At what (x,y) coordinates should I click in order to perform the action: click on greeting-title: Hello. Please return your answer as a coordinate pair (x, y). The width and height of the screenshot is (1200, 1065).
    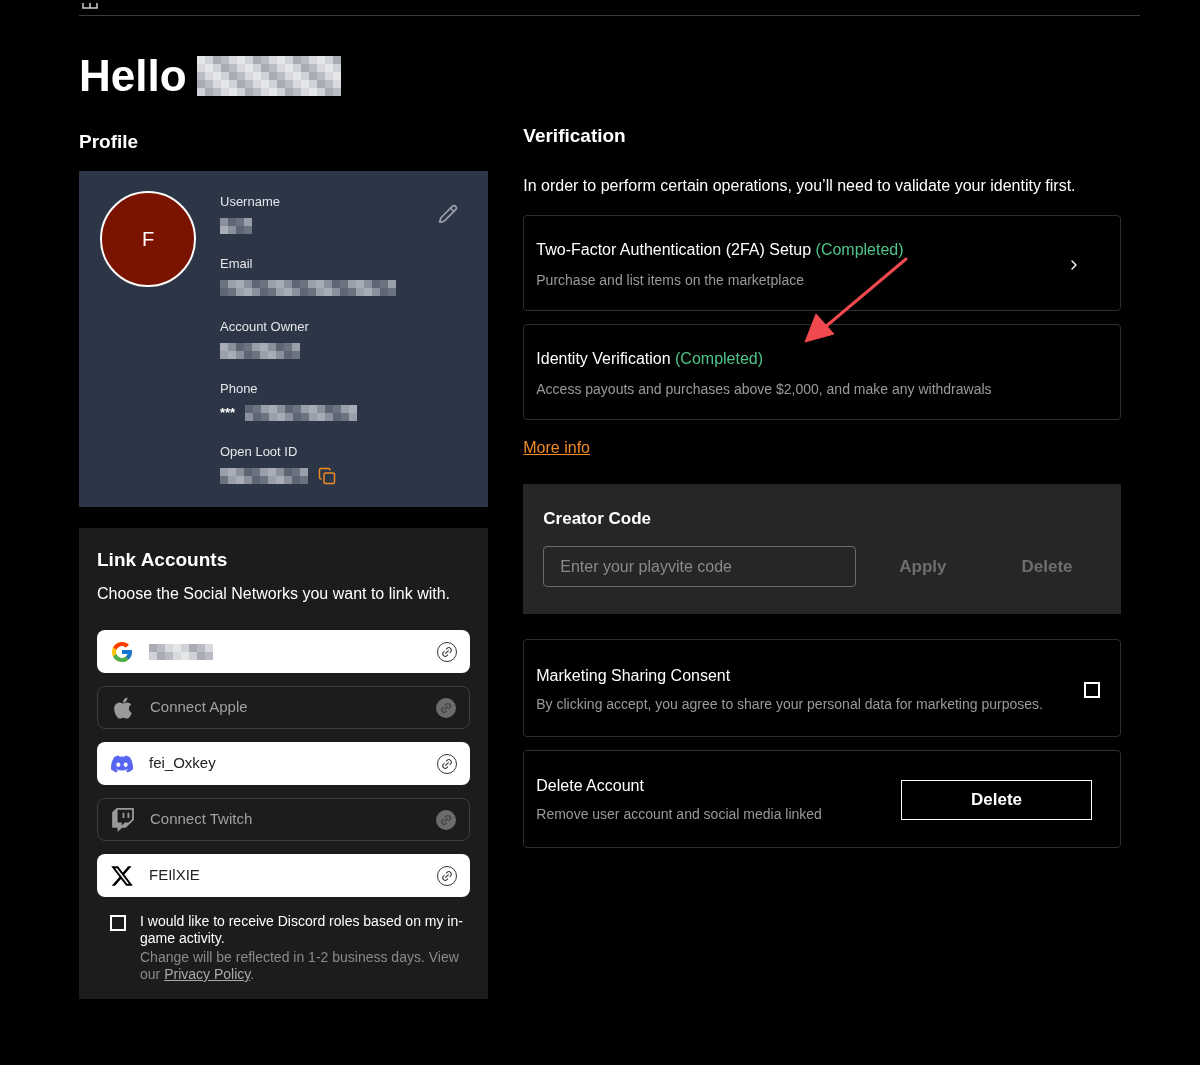
    Looking at the image, I should click on (133, 76).